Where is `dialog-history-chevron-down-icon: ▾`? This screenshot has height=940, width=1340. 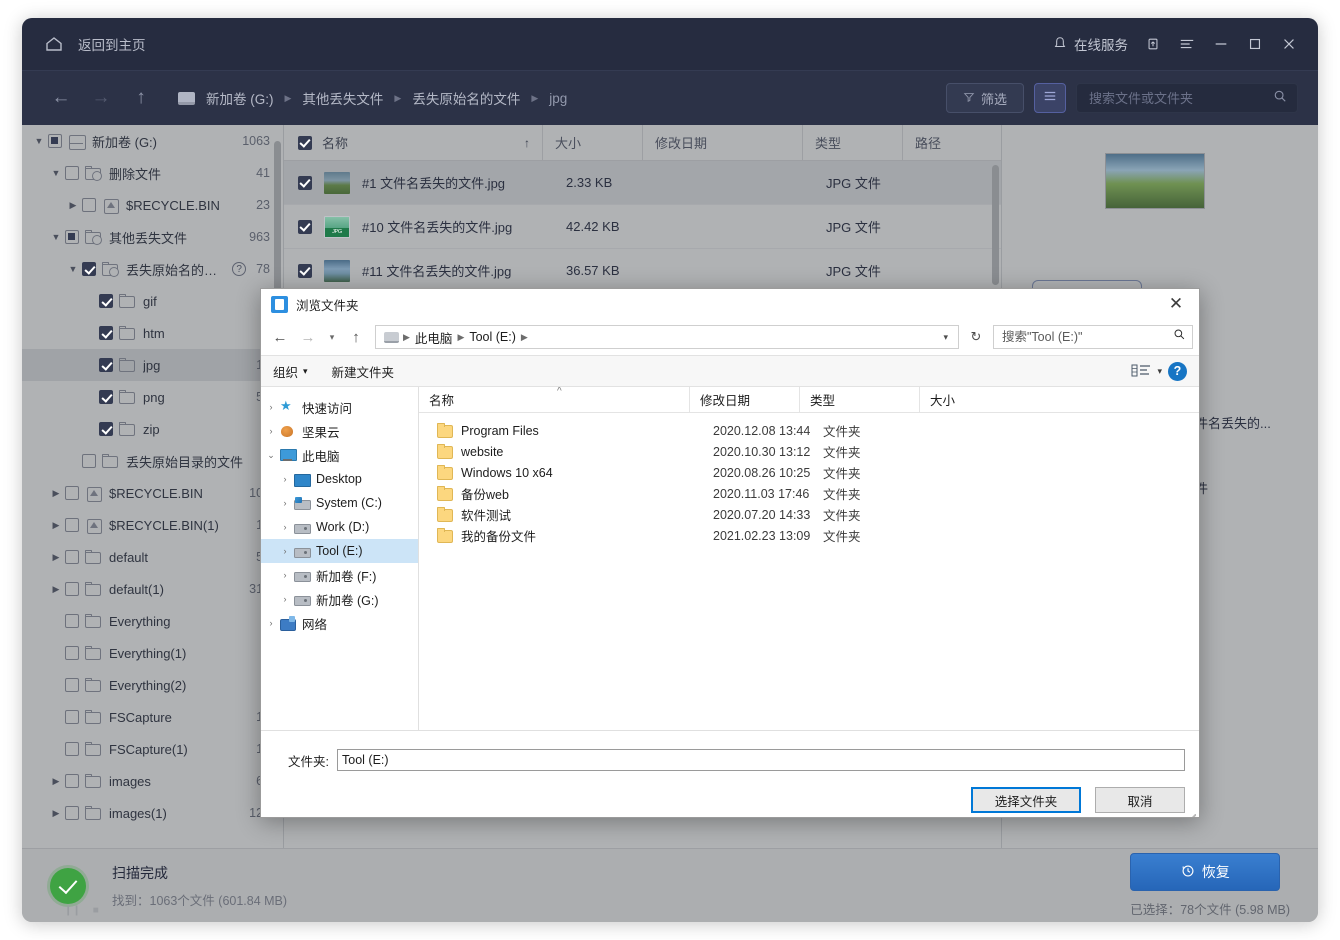 dialog-history-chevron-down-icon: ▾ is located at coordinates (332, 337).